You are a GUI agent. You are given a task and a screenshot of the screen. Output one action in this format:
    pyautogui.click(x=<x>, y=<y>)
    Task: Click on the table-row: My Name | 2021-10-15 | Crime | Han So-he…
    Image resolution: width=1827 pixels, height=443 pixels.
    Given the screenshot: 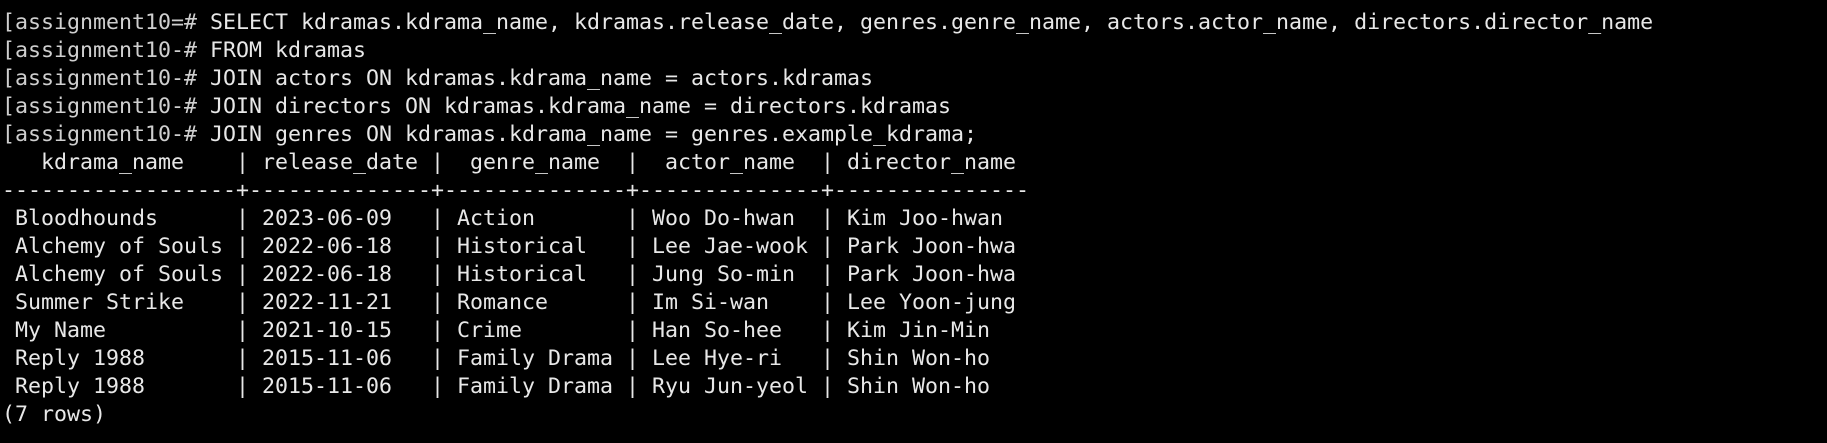 What is the action you would take?
    pyautogui.click(x=496, y=330)
    